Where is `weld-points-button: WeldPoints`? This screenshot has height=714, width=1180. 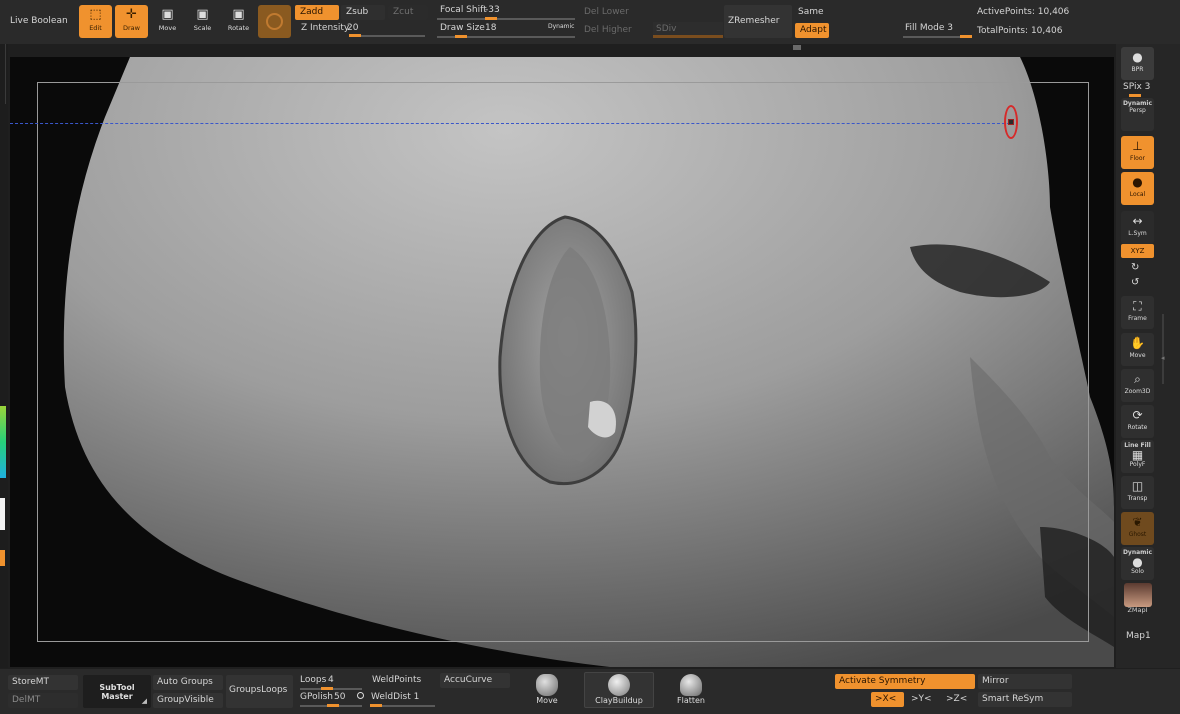 weld-points-button: WeldPoints is located at coordinates (402, 680).